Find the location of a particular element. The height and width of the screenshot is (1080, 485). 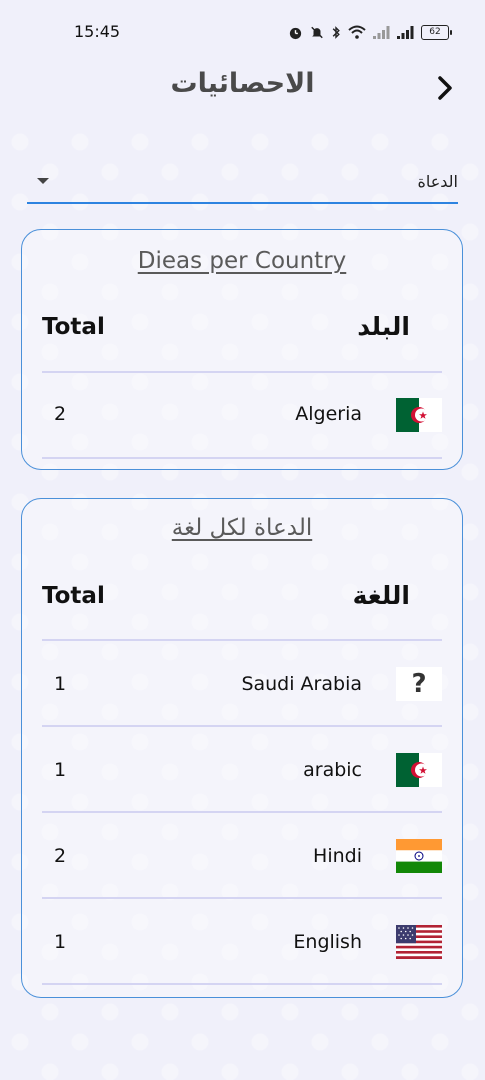

type-dropdown: الدعاة is located at coordinates (242, 184).